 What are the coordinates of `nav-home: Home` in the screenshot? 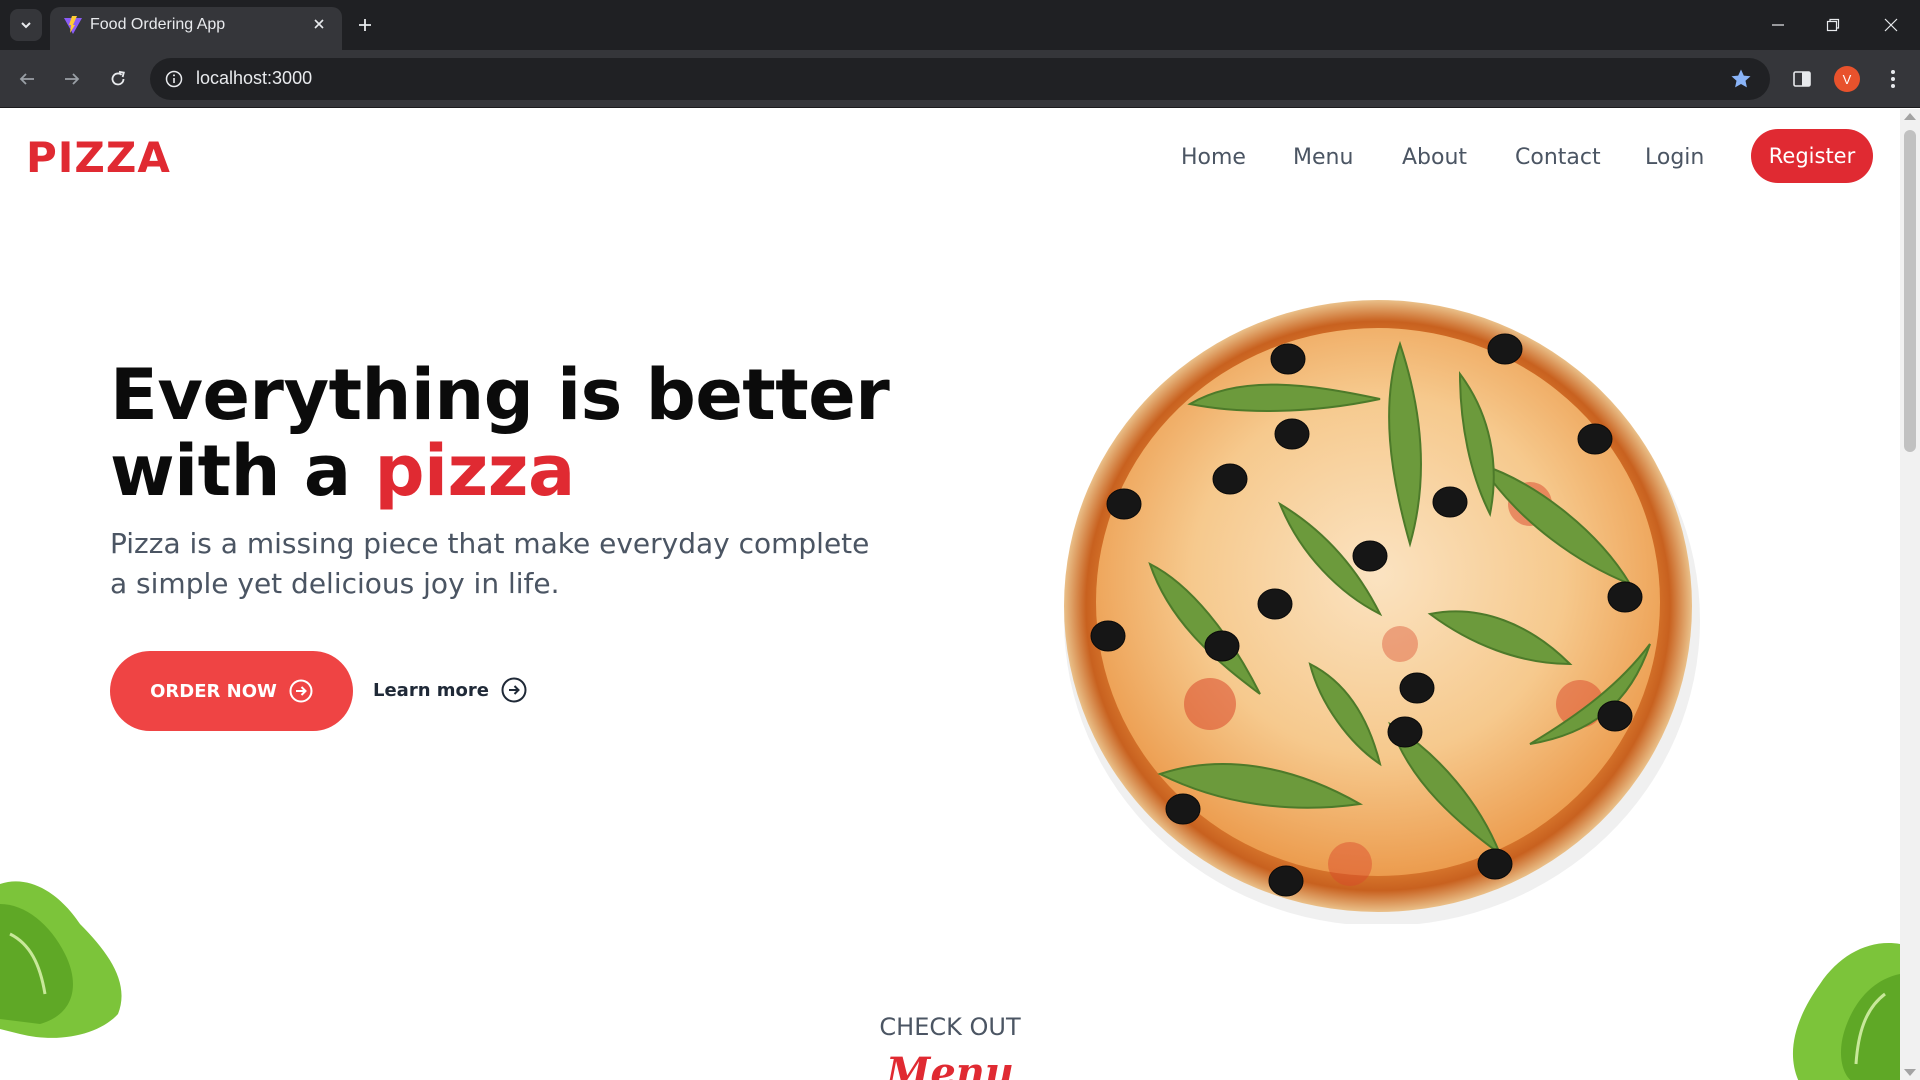 It's located at (1213, 157).